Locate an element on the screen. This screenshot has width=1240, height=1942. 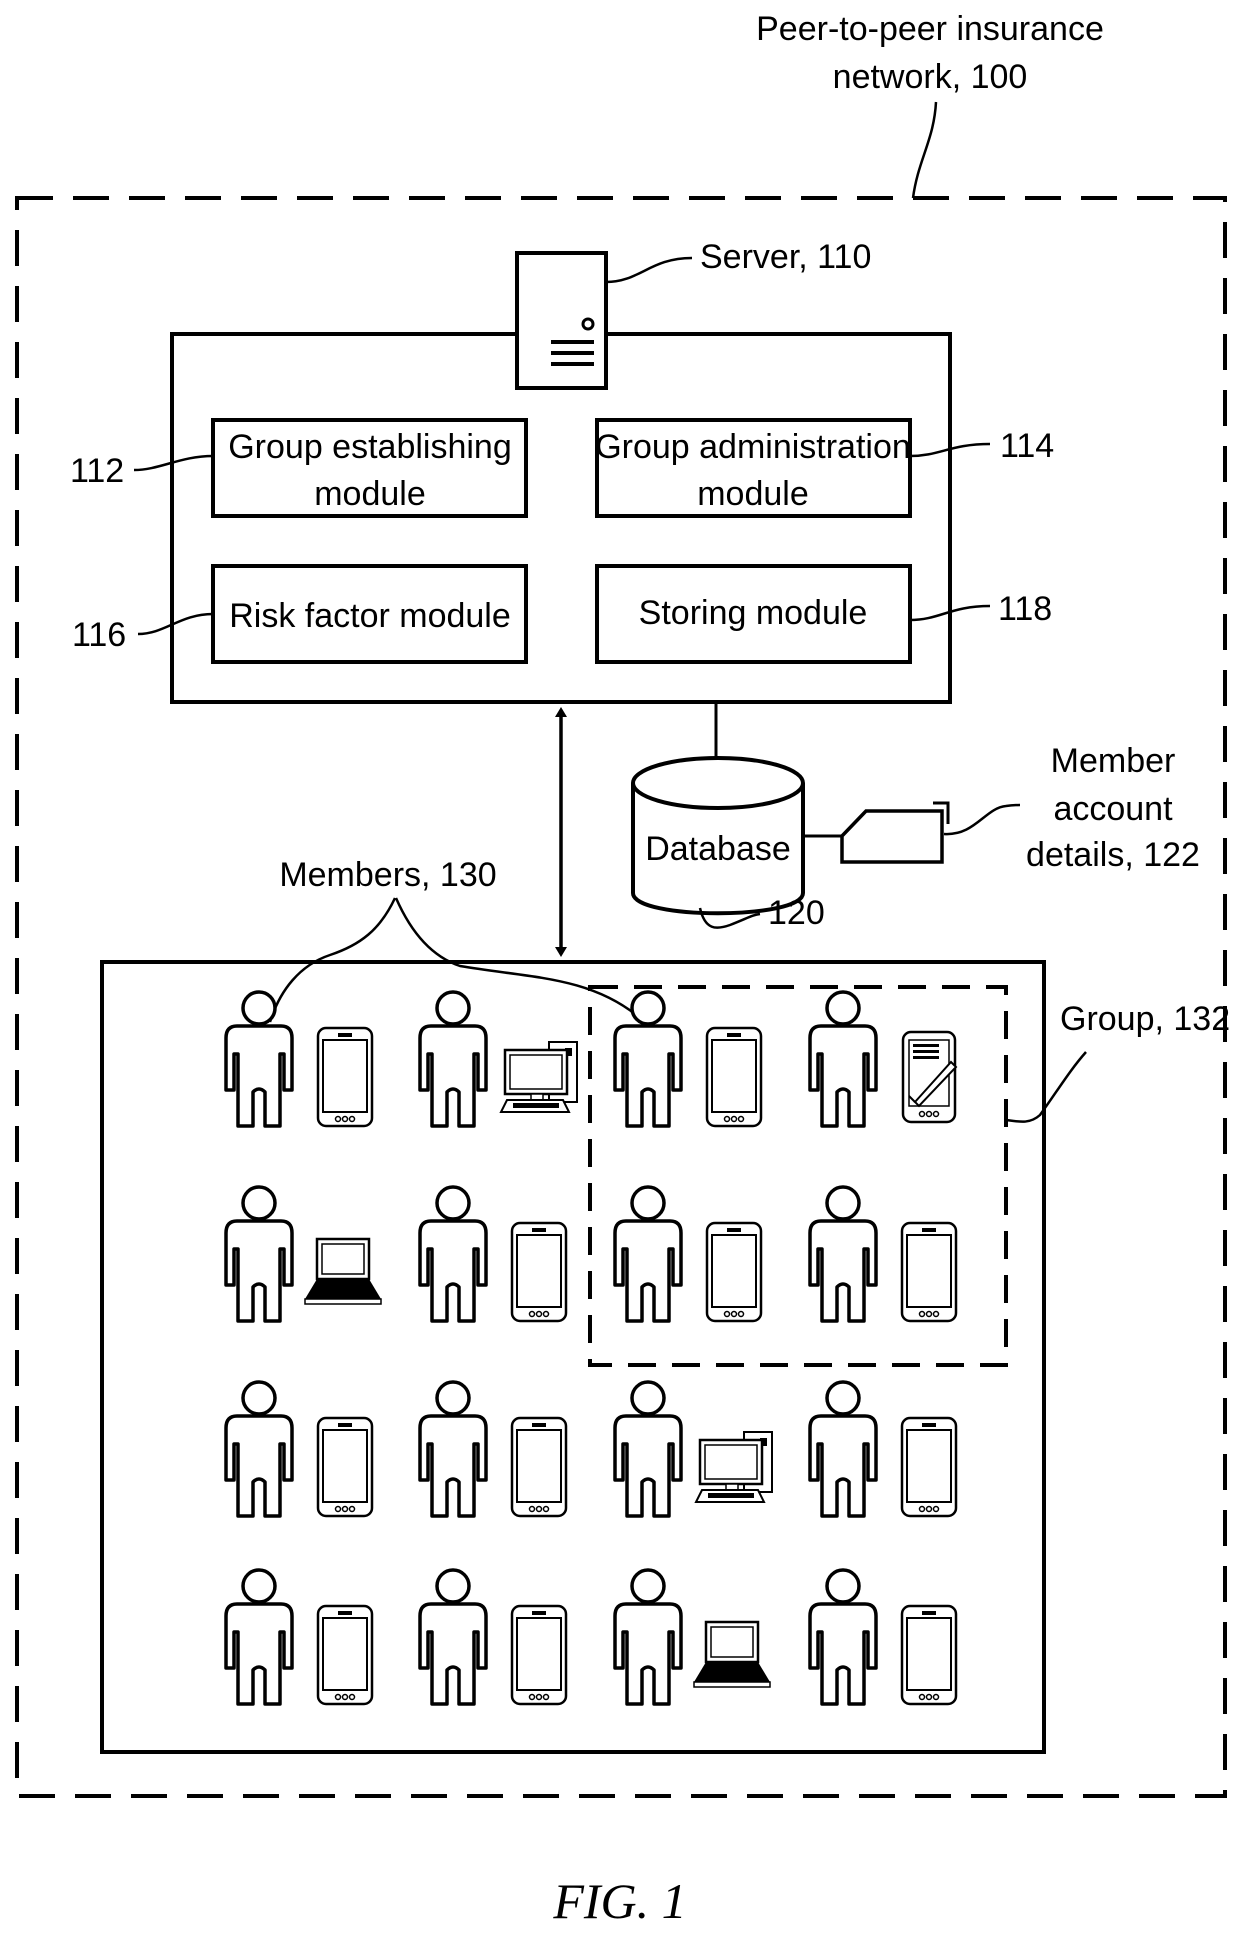
ref-112: 112 is located at coordinates (97, 471).